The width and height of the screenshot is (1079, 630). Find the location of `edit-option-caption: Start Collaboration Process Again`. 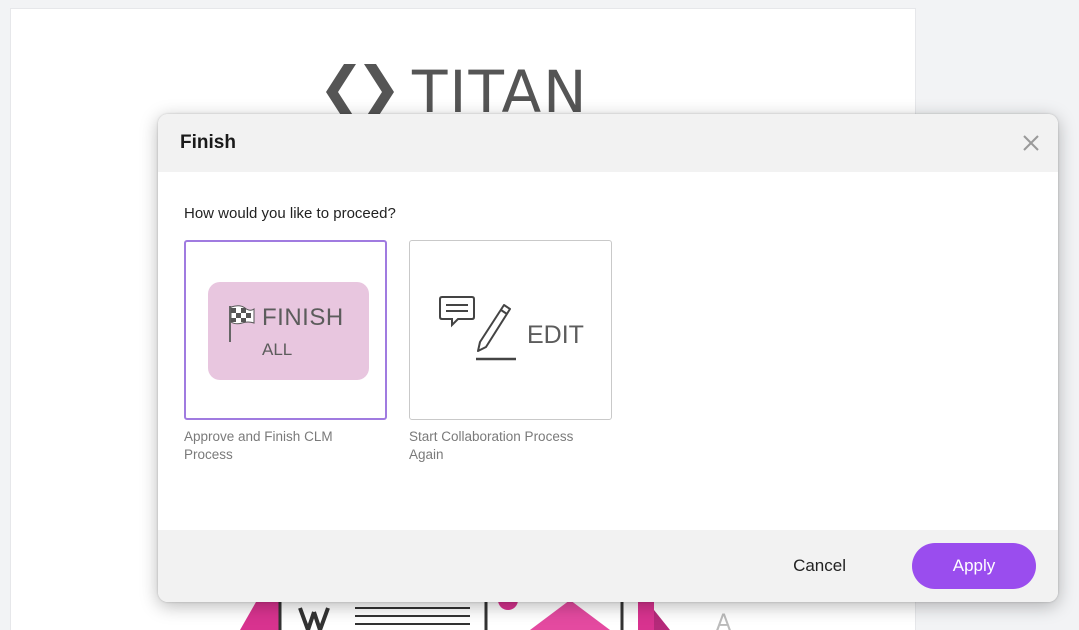

edit-option-caption: Start Collaboration Process Again is located at coordinates (491, 445).